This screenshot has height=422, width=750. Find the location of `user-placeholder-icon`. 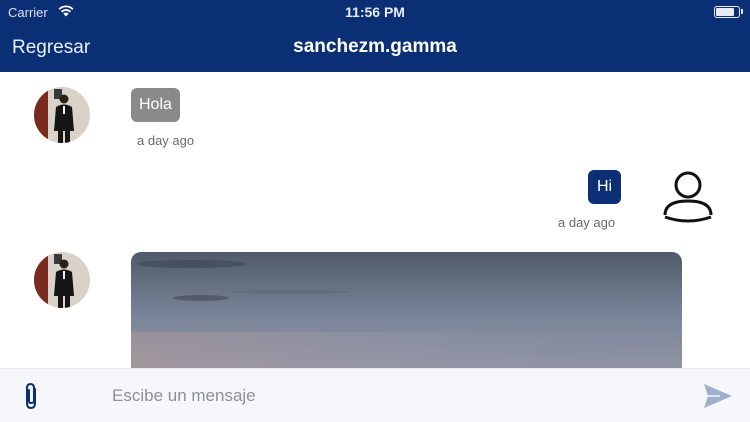

user-placeholder-icon is located at coordinates (688, 197).